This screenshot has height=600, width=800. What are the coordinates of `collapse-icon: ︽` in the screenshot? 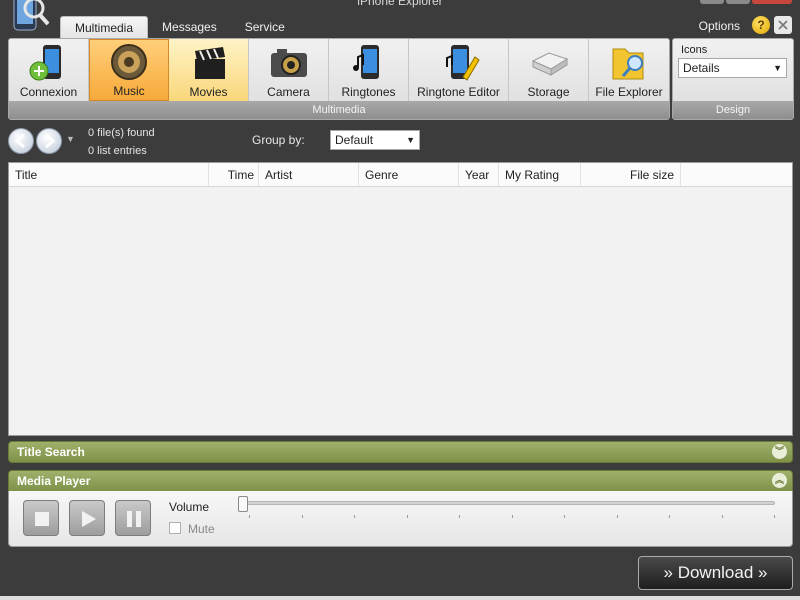 It's located at (779, 480).